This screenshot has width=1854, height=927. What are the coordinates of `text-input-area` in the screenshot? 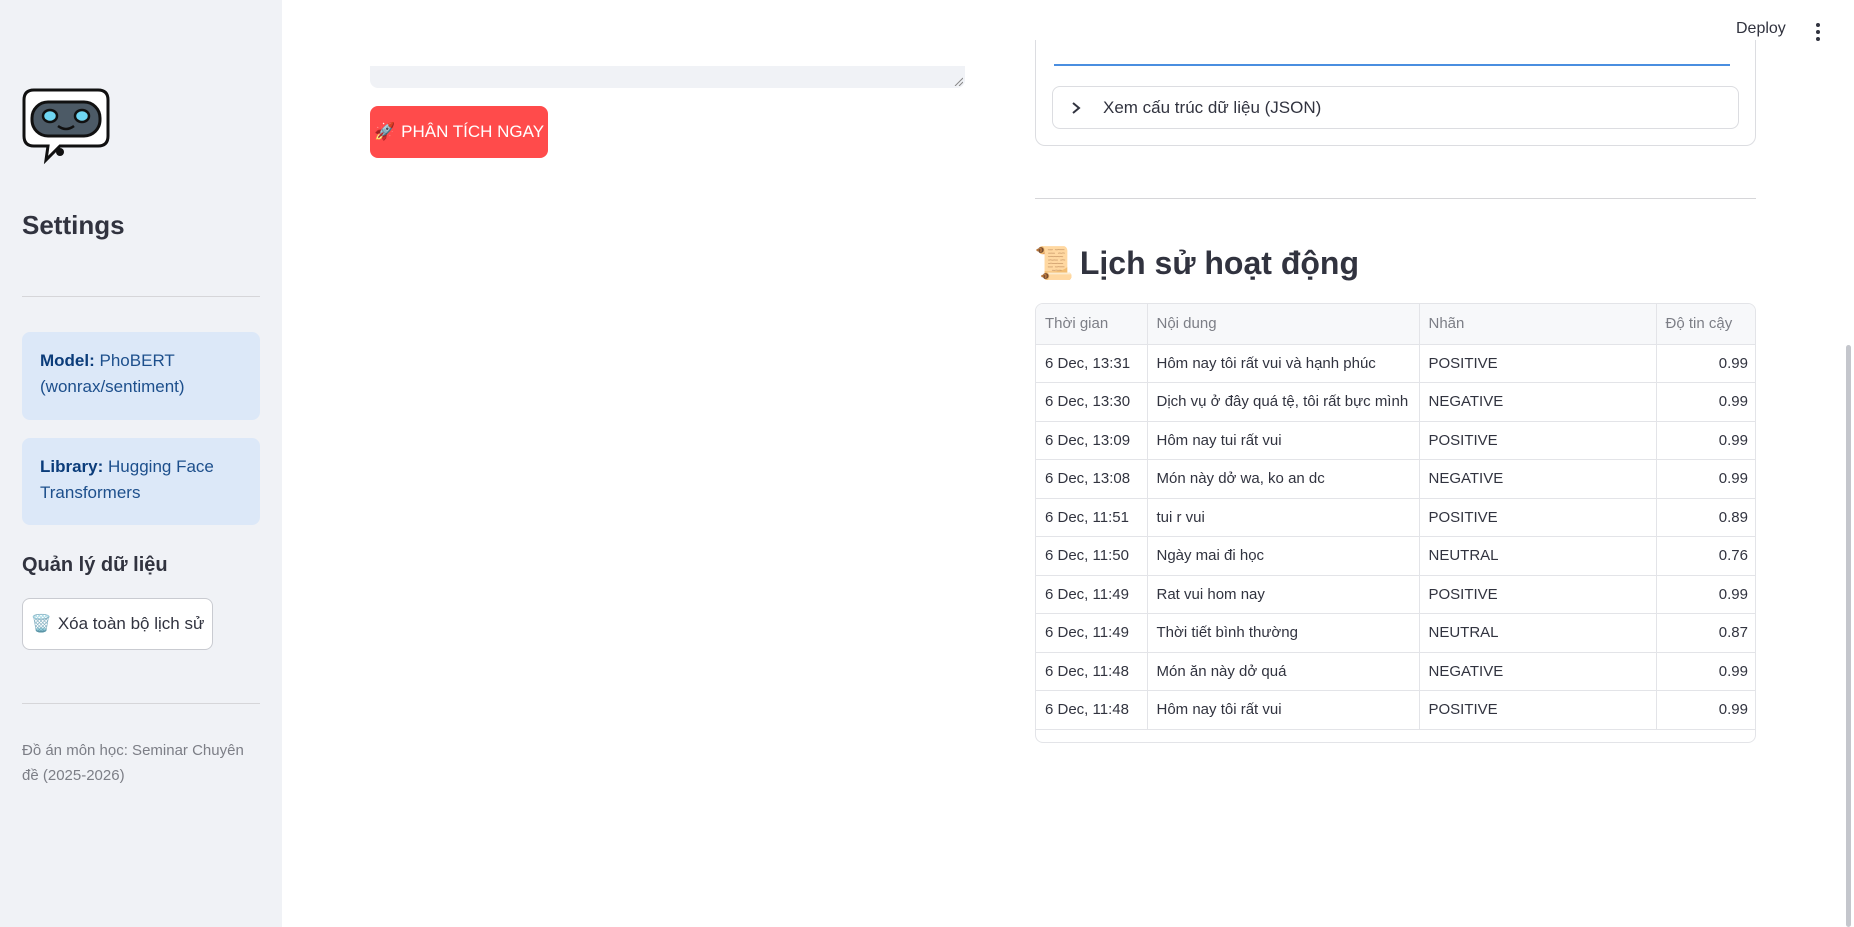 It's located at (667, 77).